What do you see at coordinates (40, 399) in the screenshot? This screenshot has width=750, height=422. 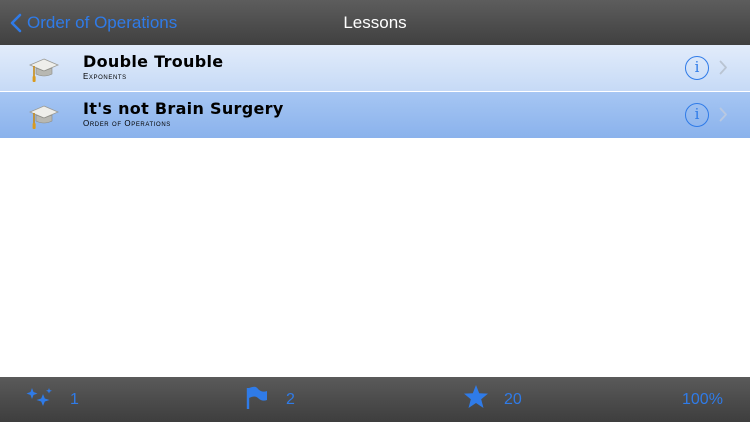 I see `sparkles-icon` at bounding box center [40, 399].